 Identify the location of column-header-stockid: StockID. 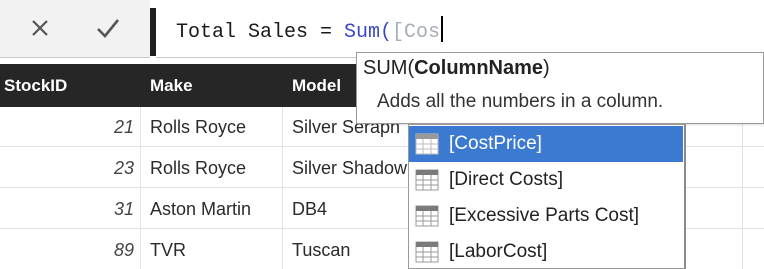
(35, 85).